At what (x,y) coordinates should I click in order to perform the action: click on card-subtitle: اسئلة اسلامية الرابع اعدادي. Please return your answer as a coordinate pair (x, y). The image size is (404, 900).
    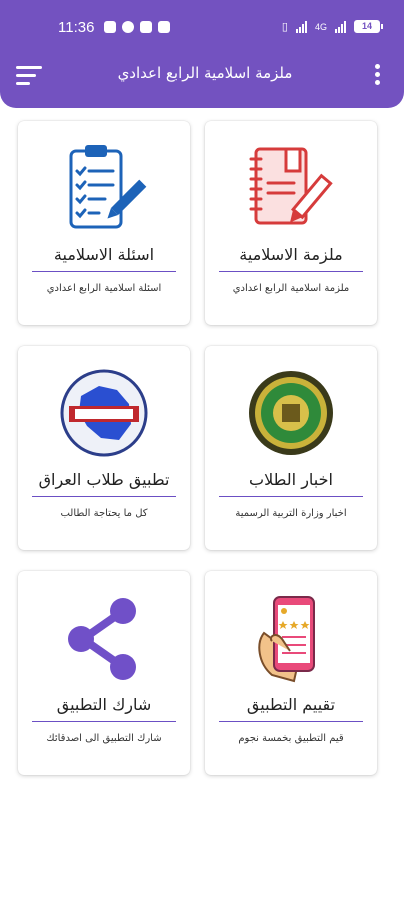
    Looking at the image, I should click on (104, 288).